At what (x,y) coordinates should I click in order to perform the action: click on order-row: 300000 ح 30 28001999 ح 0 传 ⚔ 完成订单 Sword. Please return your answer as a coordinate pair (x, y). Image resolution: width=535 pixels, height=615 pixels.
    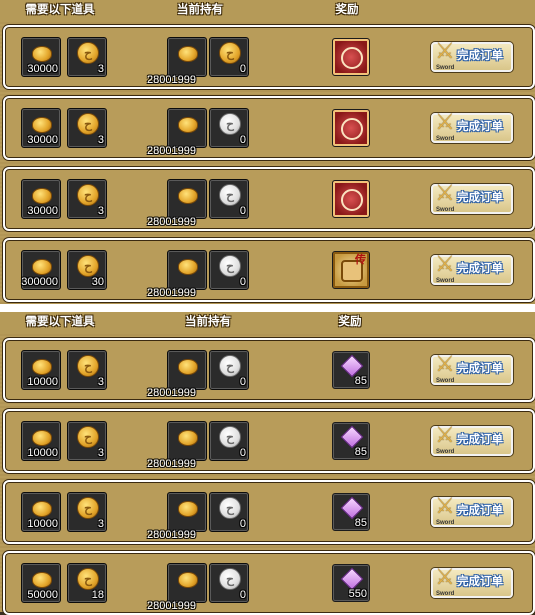
    Looking at the image, I should click on (269, 270).